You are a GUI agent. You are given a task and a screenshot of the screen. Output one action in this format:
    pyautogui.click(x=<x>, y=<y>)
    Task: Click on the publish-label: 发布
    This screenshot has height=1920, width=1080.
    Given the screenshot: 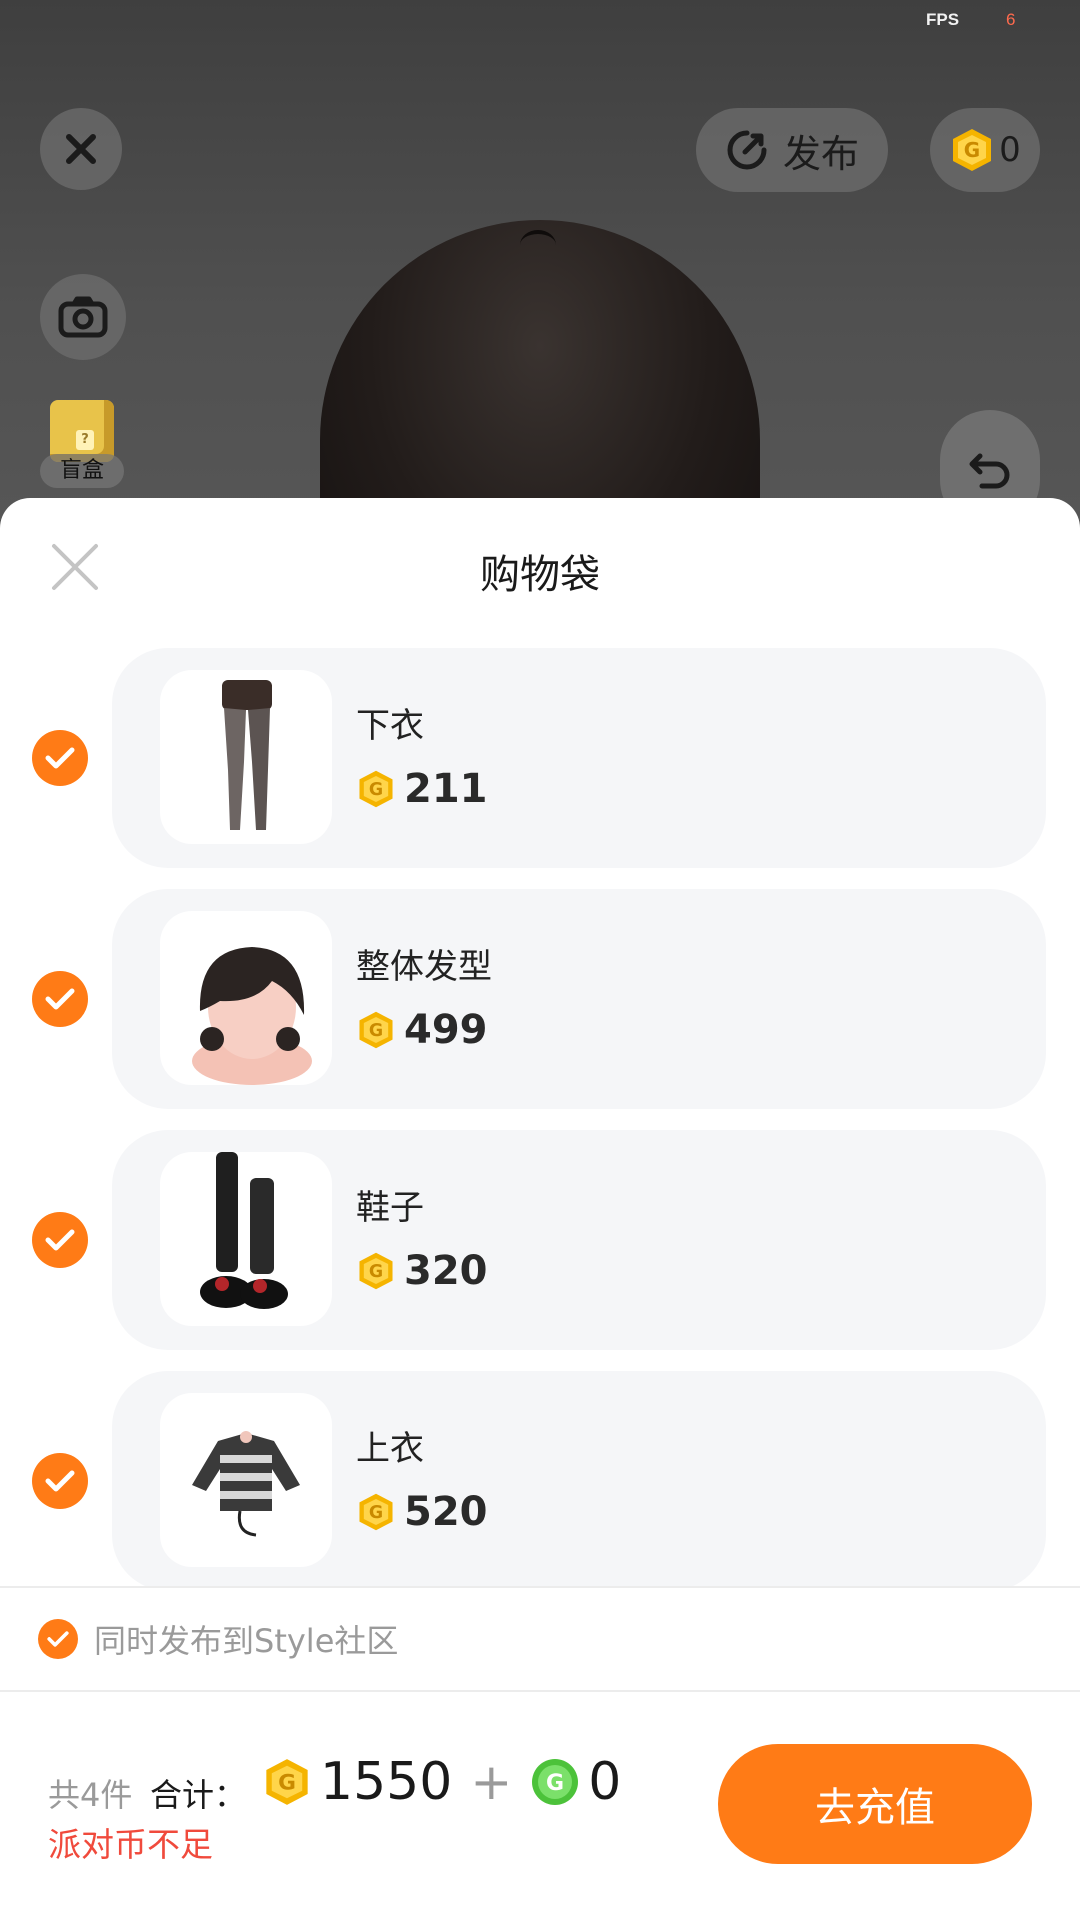 What is the action you would take?
    pyautogui.click(x=820, y=153)
    